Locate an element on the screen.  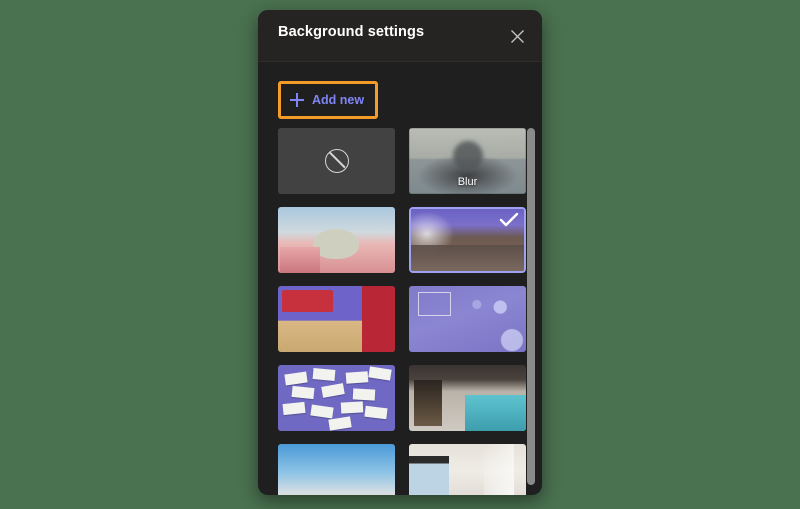
circus-thumbnail-art is located at coordinates (336, 240).